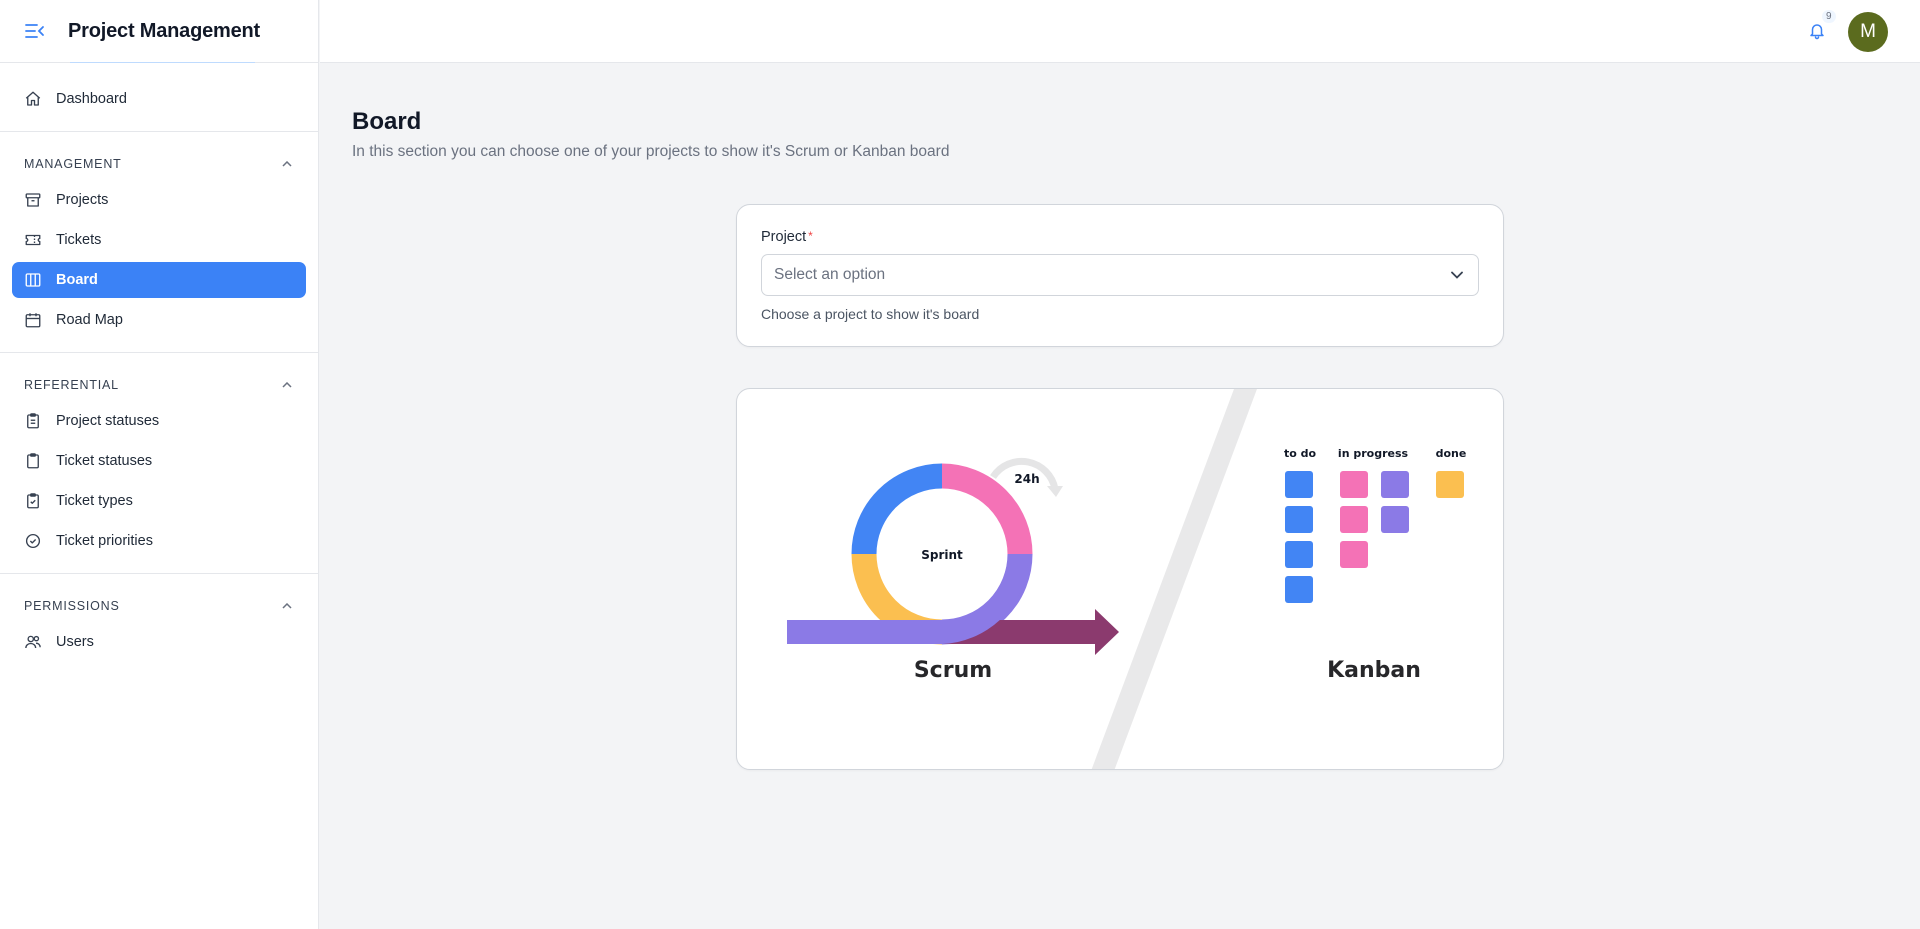 The image size is (1920, 929). What do you see at coordinates (867, 632) in the screenshot?
I see `sprint-arrow-tail` at bounding box center [867, 632].